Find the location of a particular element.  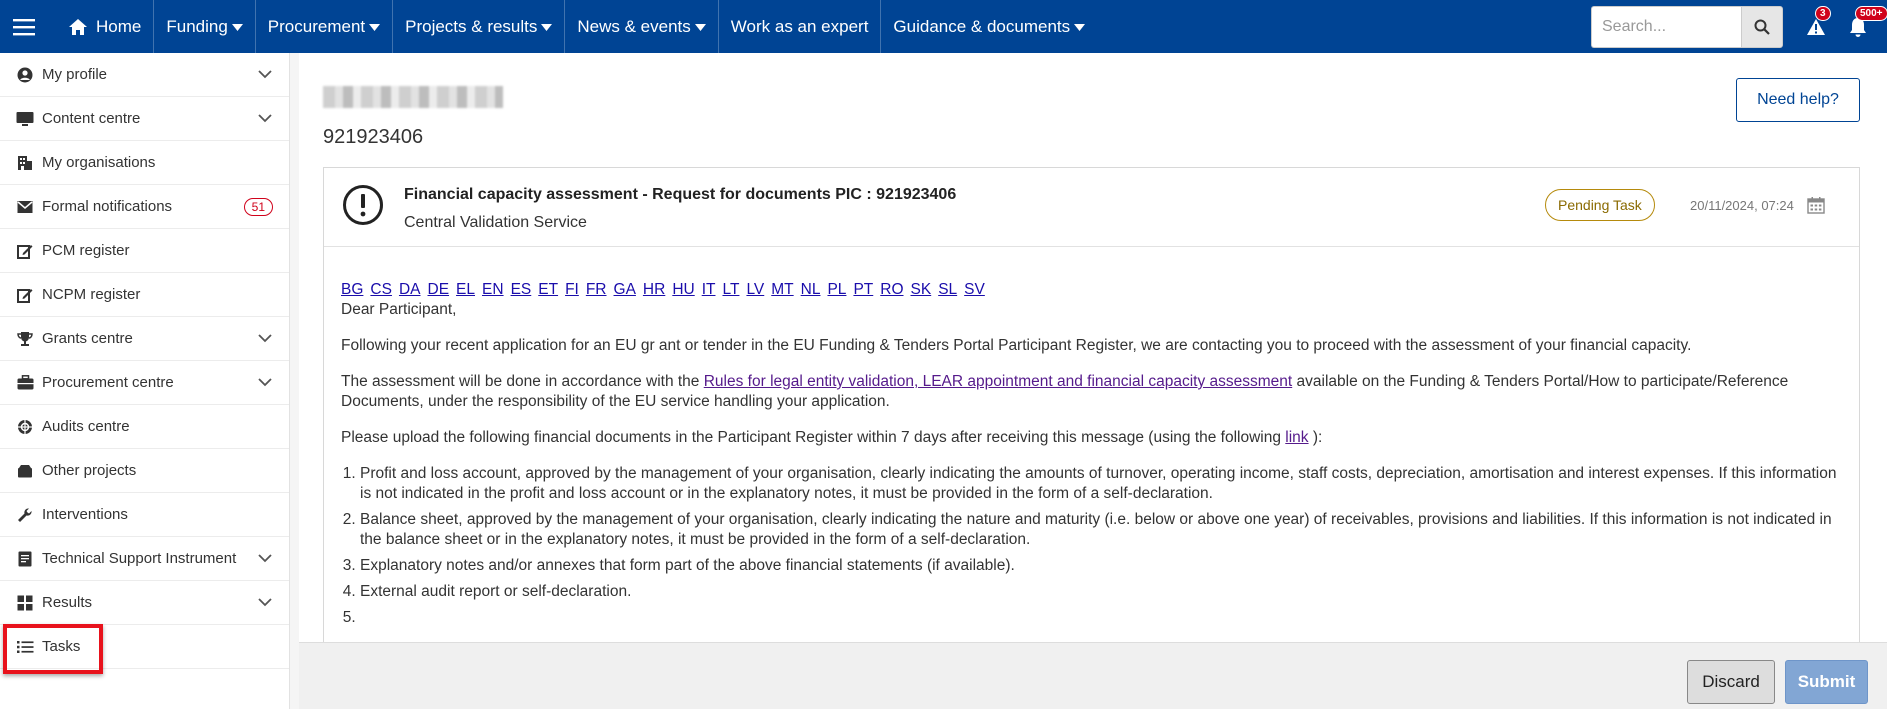

sidebar-item-audits-centre: Audits centre is located at coordinates (144, 427).